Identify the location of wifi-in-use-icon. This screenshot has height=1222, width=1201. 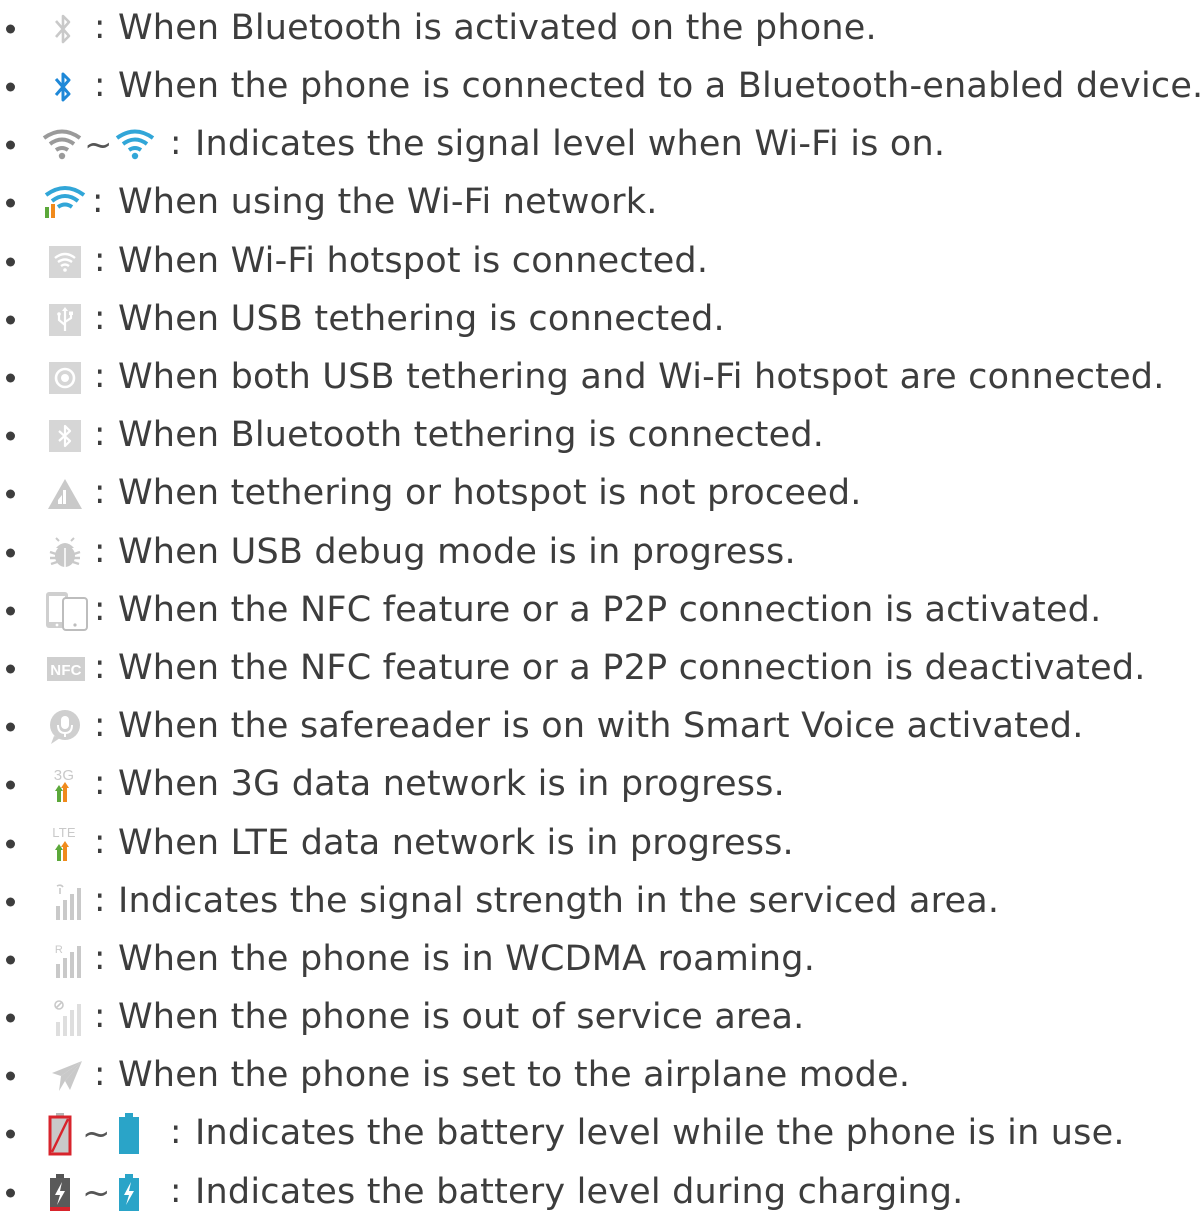
(65, 203).